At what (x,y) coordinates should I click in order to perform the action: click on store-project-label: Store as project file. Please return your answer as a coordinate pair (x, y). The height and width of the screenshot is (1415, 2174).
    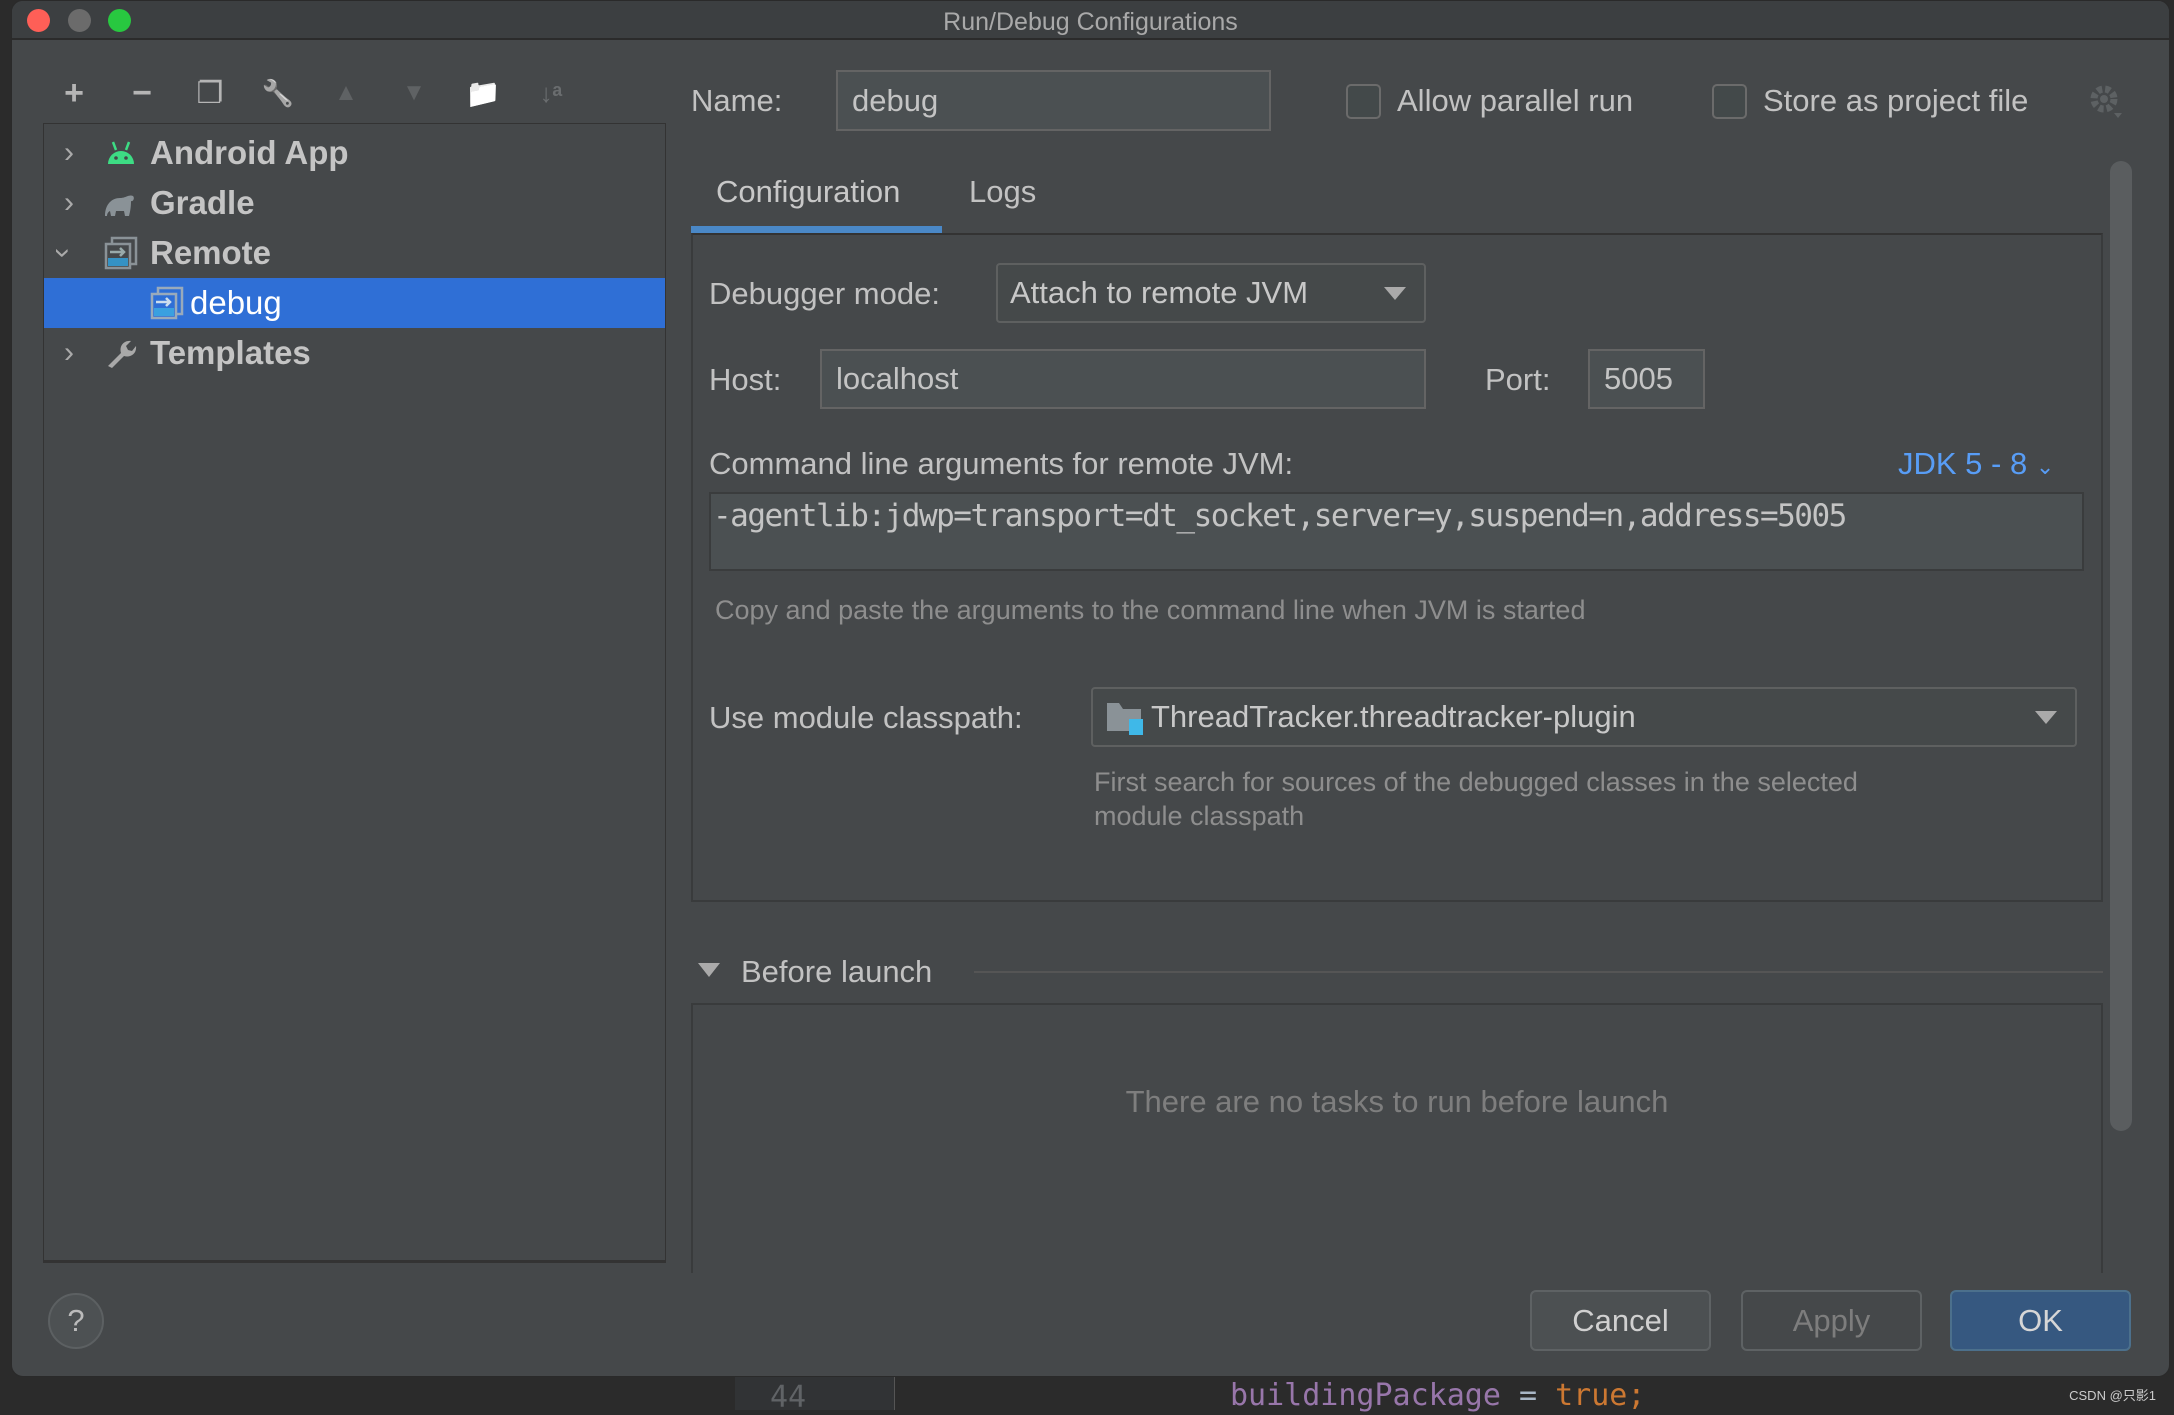
    Looking at the image, I should click on (1895, 101).